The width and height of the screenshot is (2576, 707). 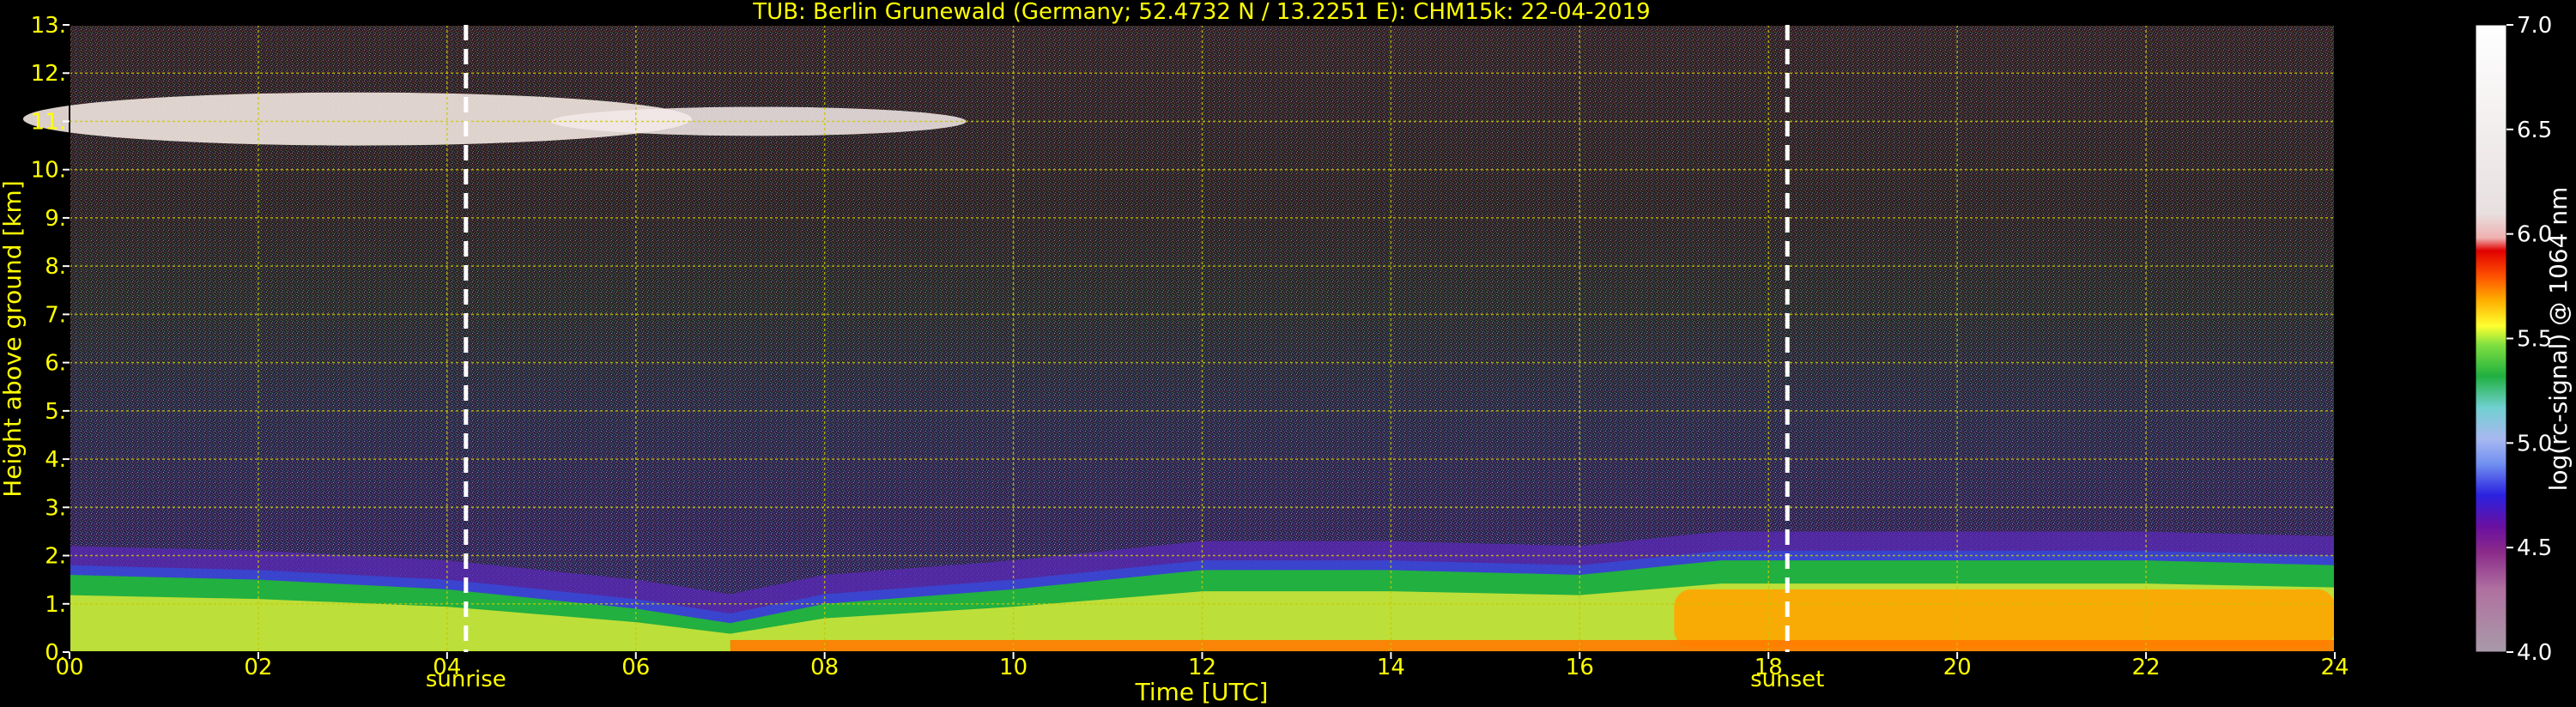 I want to click on x-axis-label: Time [UTC], so click(x=1202, y=692).